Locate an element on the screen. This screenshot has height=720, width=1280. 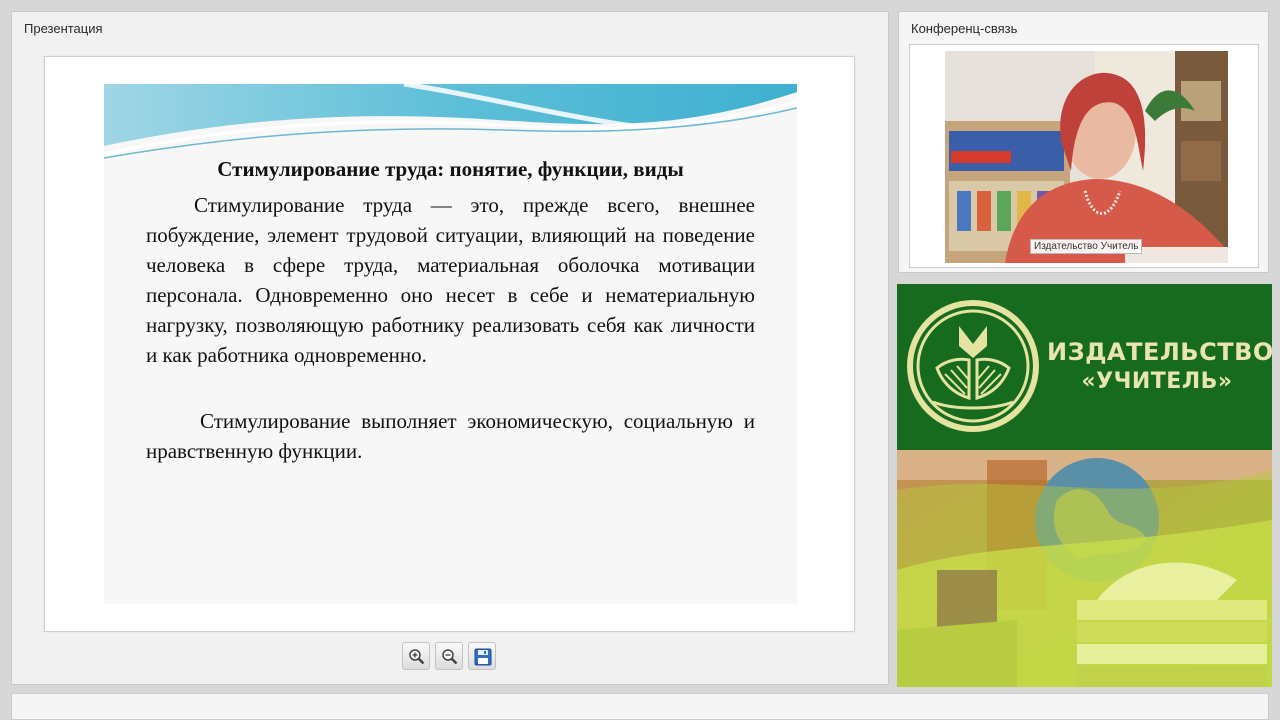
presentation-panel-title: Презентация is located at coordinates (63, 28).